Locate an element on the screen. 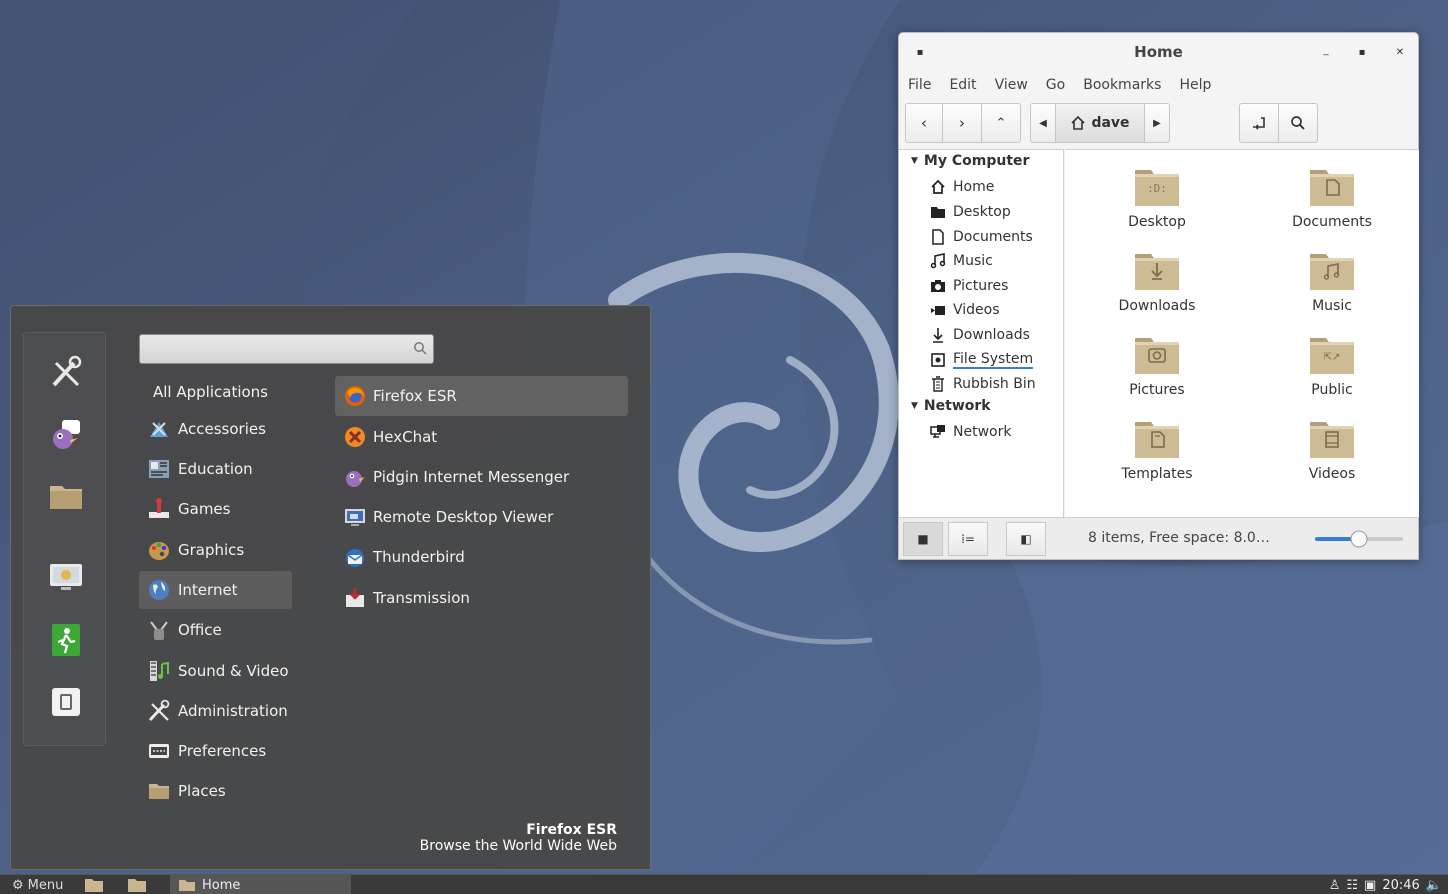 The width and height of the screenshot is (1448, 894). category-accessories: Accessories is located at coordinates (215, 429).